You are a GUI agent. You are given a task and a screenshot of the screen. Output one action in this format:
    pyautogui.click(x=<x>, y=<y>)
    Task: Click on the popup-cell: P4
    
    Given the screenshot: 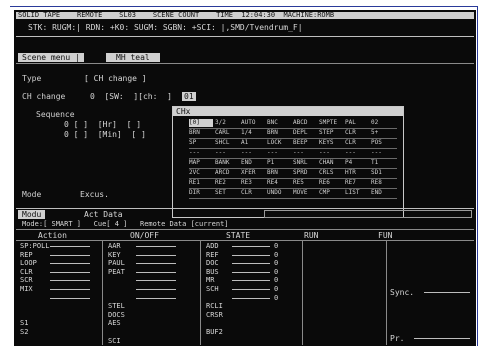 What is the action you would take?
    pyautogui.click(x=357, y=163)
    